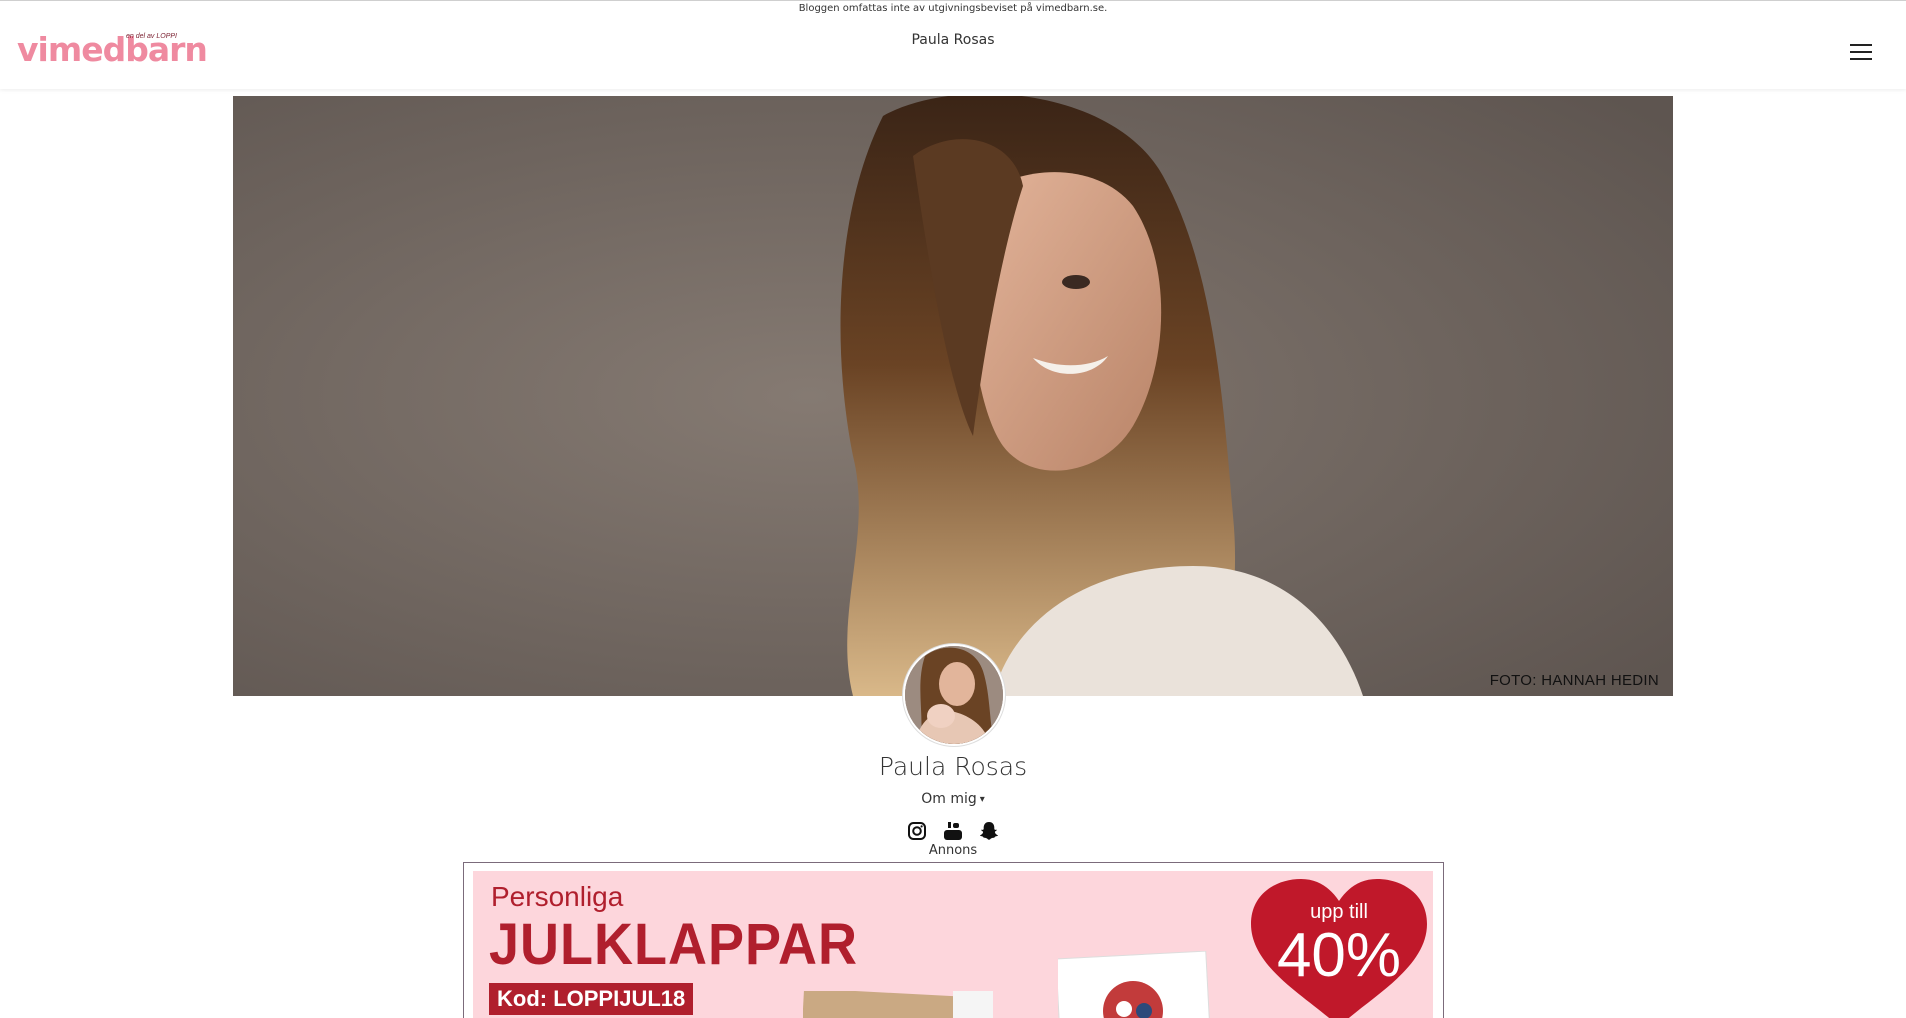 Image resolution: width=1906 pixels, height=1018 pixels. What do you see at coordinates (953, 850) in the screenshot?
I see `ad-label: Annons` at bounding box center [953, 850].